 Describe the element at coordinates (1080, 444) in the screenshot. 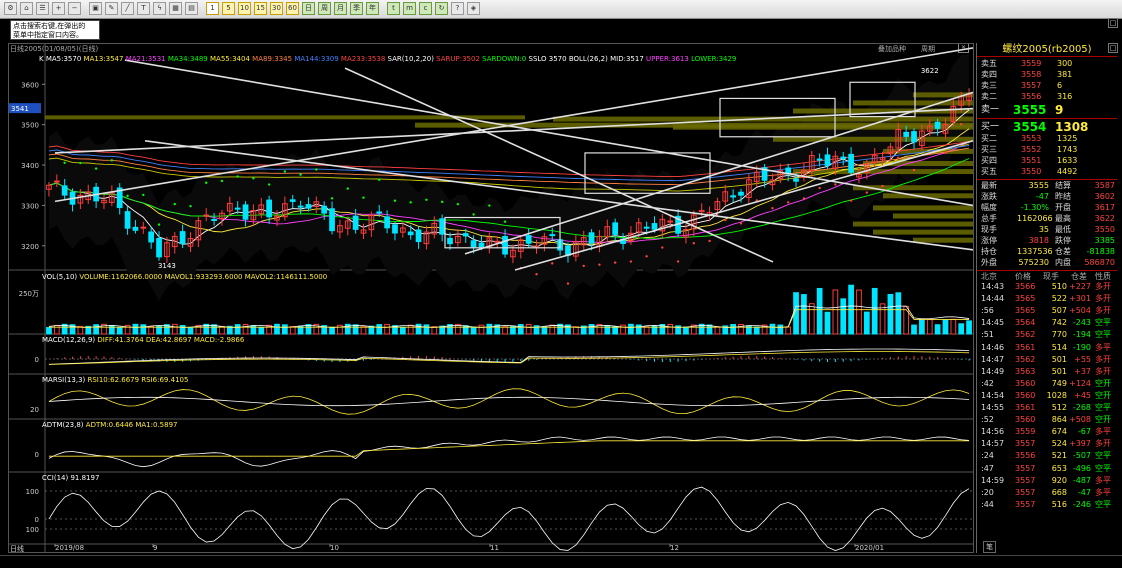

I see `tick-oi: +397` at that location.